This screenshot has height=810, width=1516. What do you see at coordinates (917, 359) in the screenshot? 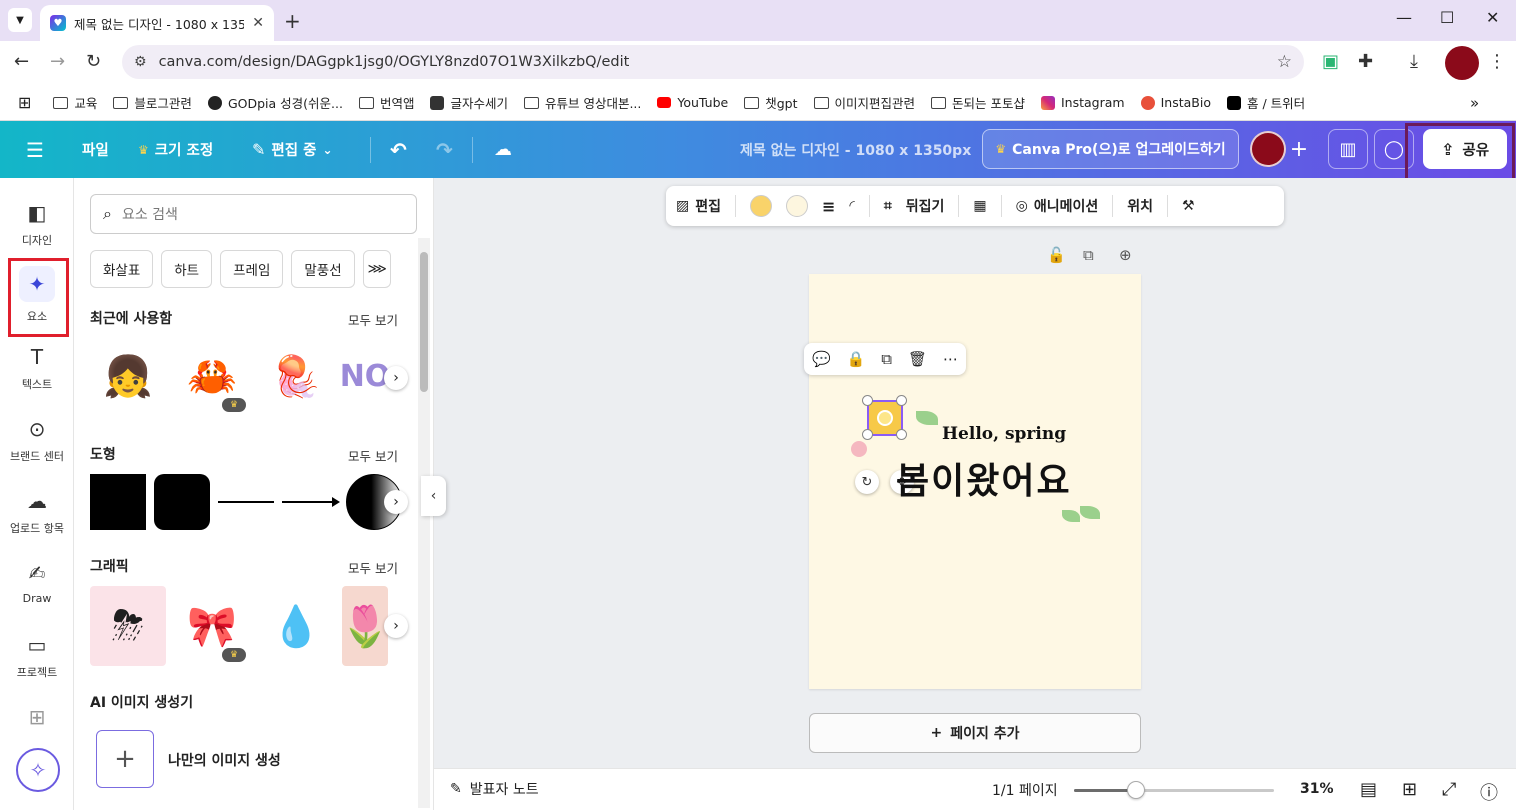
I see `trash-icon: 🗑` at bounding box center [917, 359].